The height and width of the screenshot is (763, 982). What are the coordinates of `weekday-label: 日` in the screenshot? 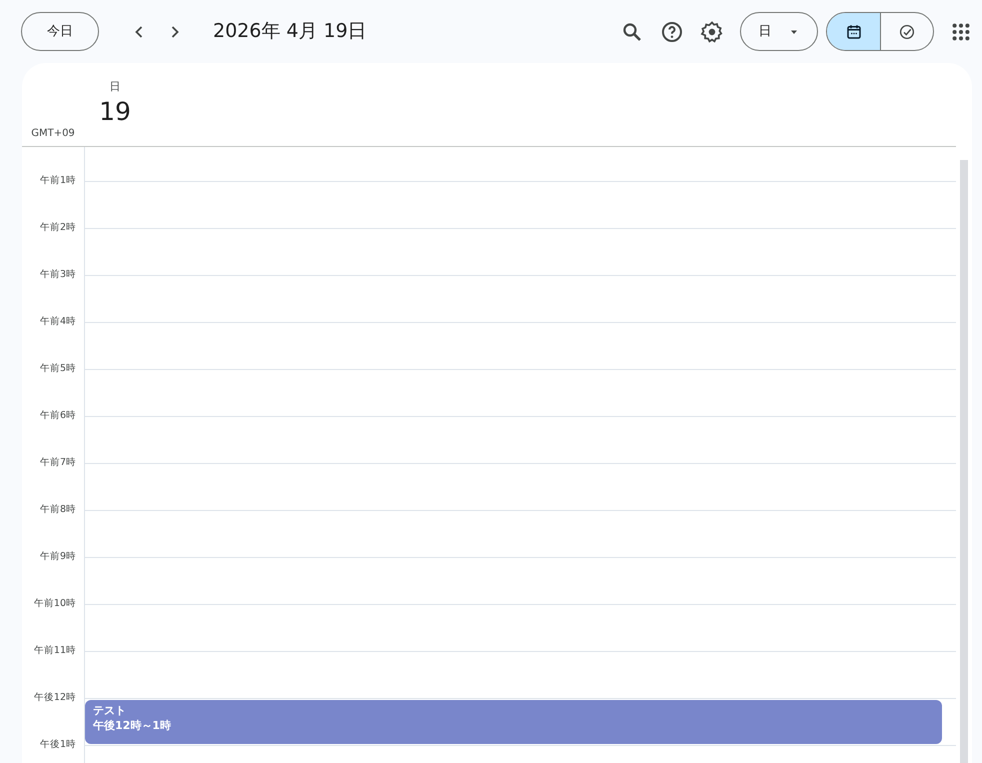 It's located at (115, 87).